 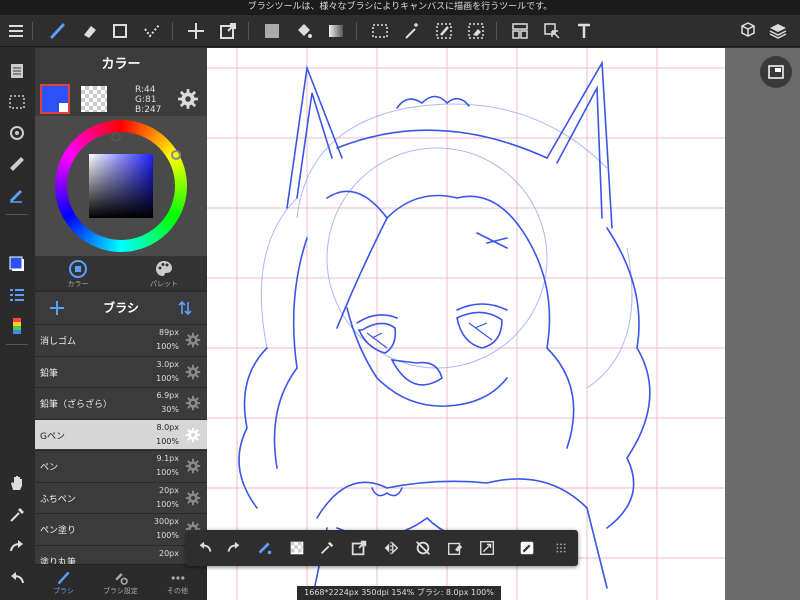 What do you see at coordinates (94, 99) in the screenshot?
I see `sub-color-swatch` at bounding box center [94, 99].